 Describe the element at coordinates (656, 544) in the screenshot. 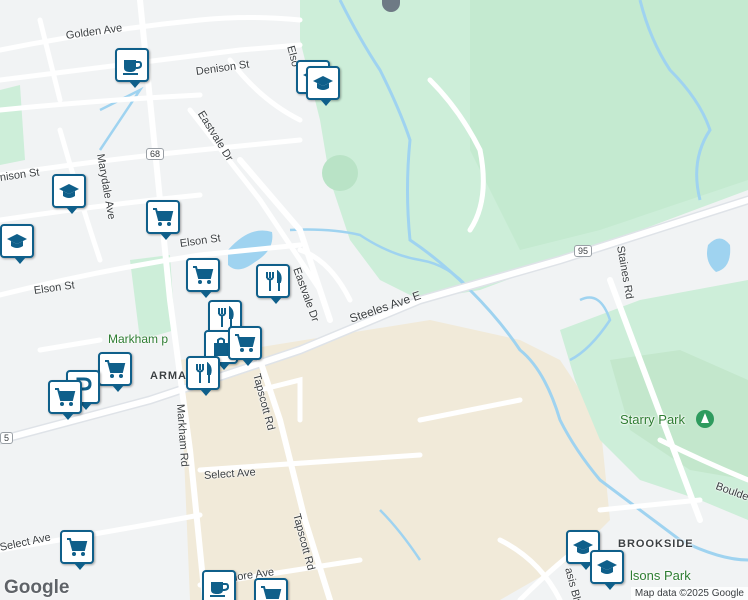

I see `district-label-brookside: BROOKSIDE` at that location.